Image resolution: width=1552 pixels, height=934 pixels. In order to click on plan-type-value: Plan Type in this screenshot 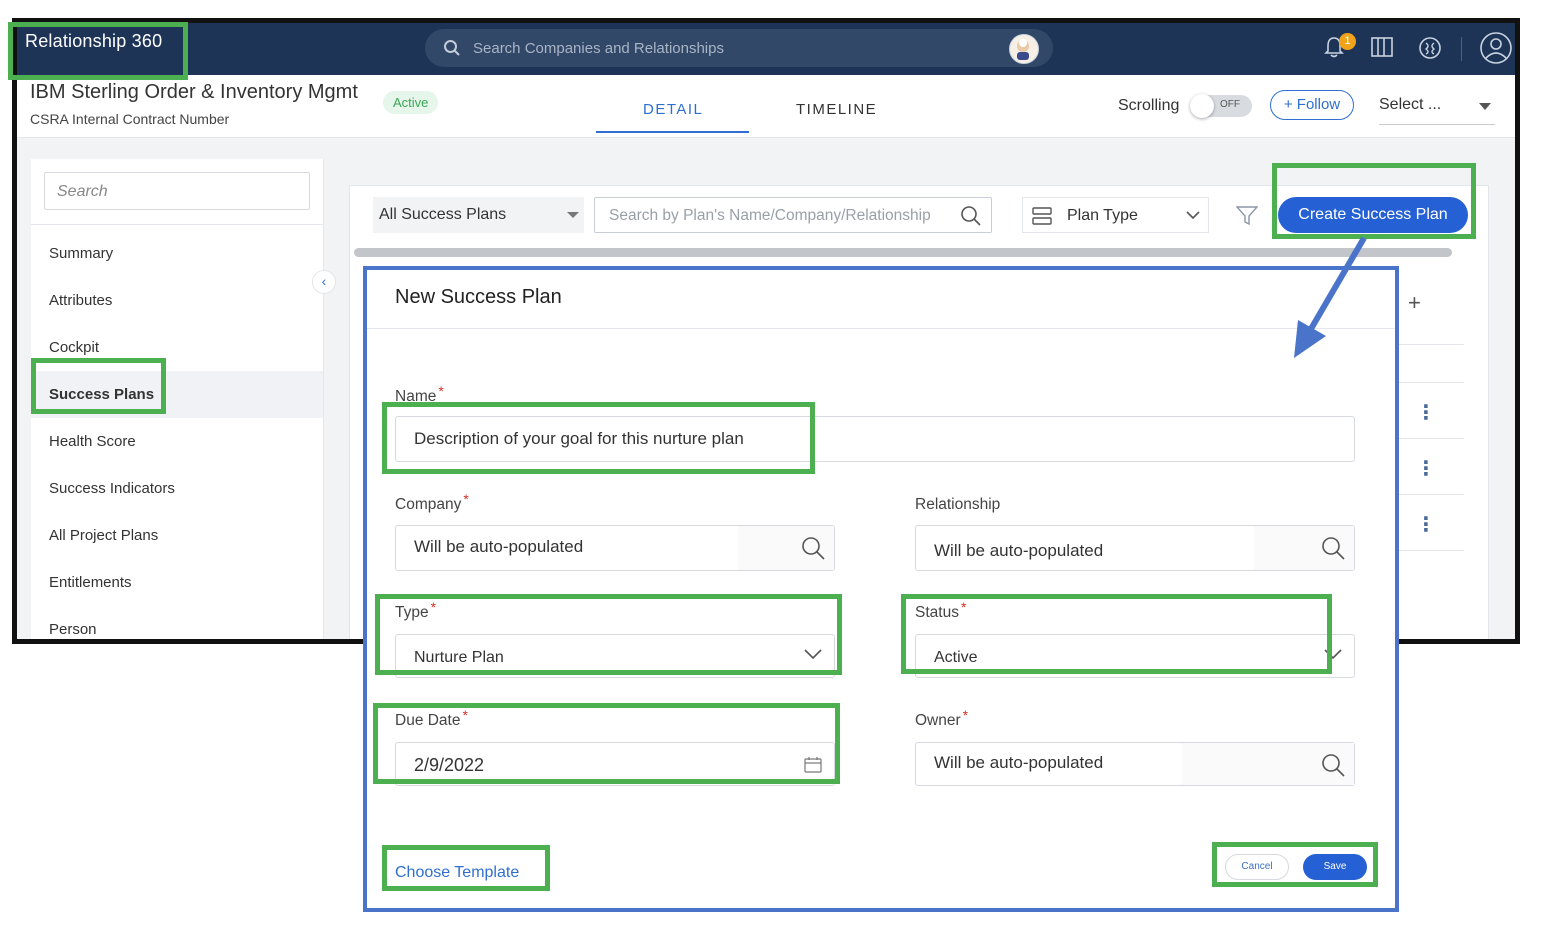, I will do `click(1102, 215)`.